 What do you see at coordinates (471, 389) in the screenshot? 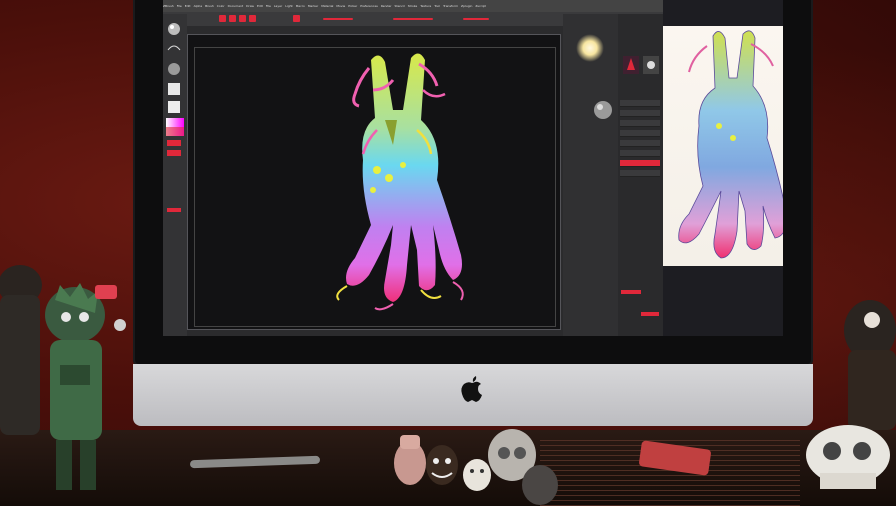
I see `apple-logo-icon` at bounding box center [471, 389].